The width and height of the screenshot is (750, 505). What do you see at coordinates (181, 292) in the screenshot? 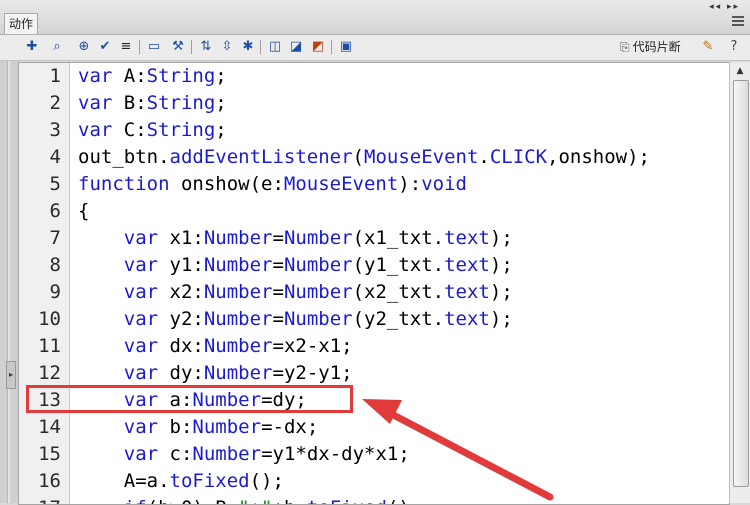
I see `code-token: x2:` at bounding box center [181, 292].